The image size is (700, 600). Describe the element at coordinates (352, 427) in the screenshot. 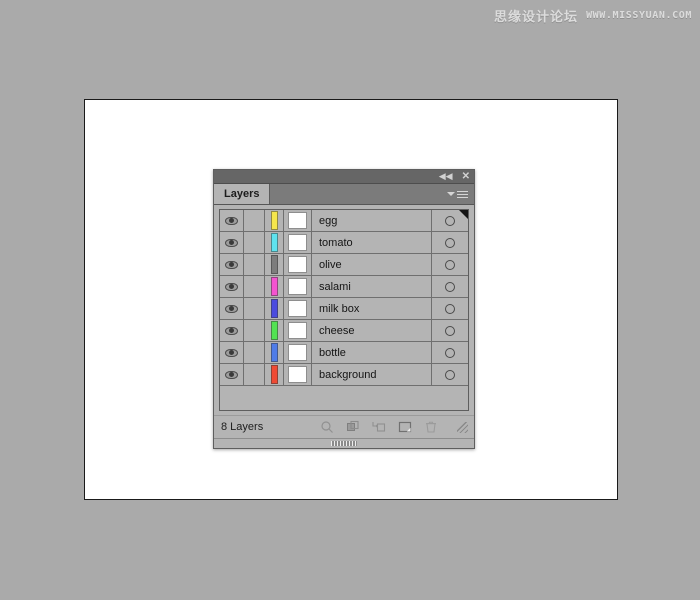

I see `clipping-mask-icon` at that location.